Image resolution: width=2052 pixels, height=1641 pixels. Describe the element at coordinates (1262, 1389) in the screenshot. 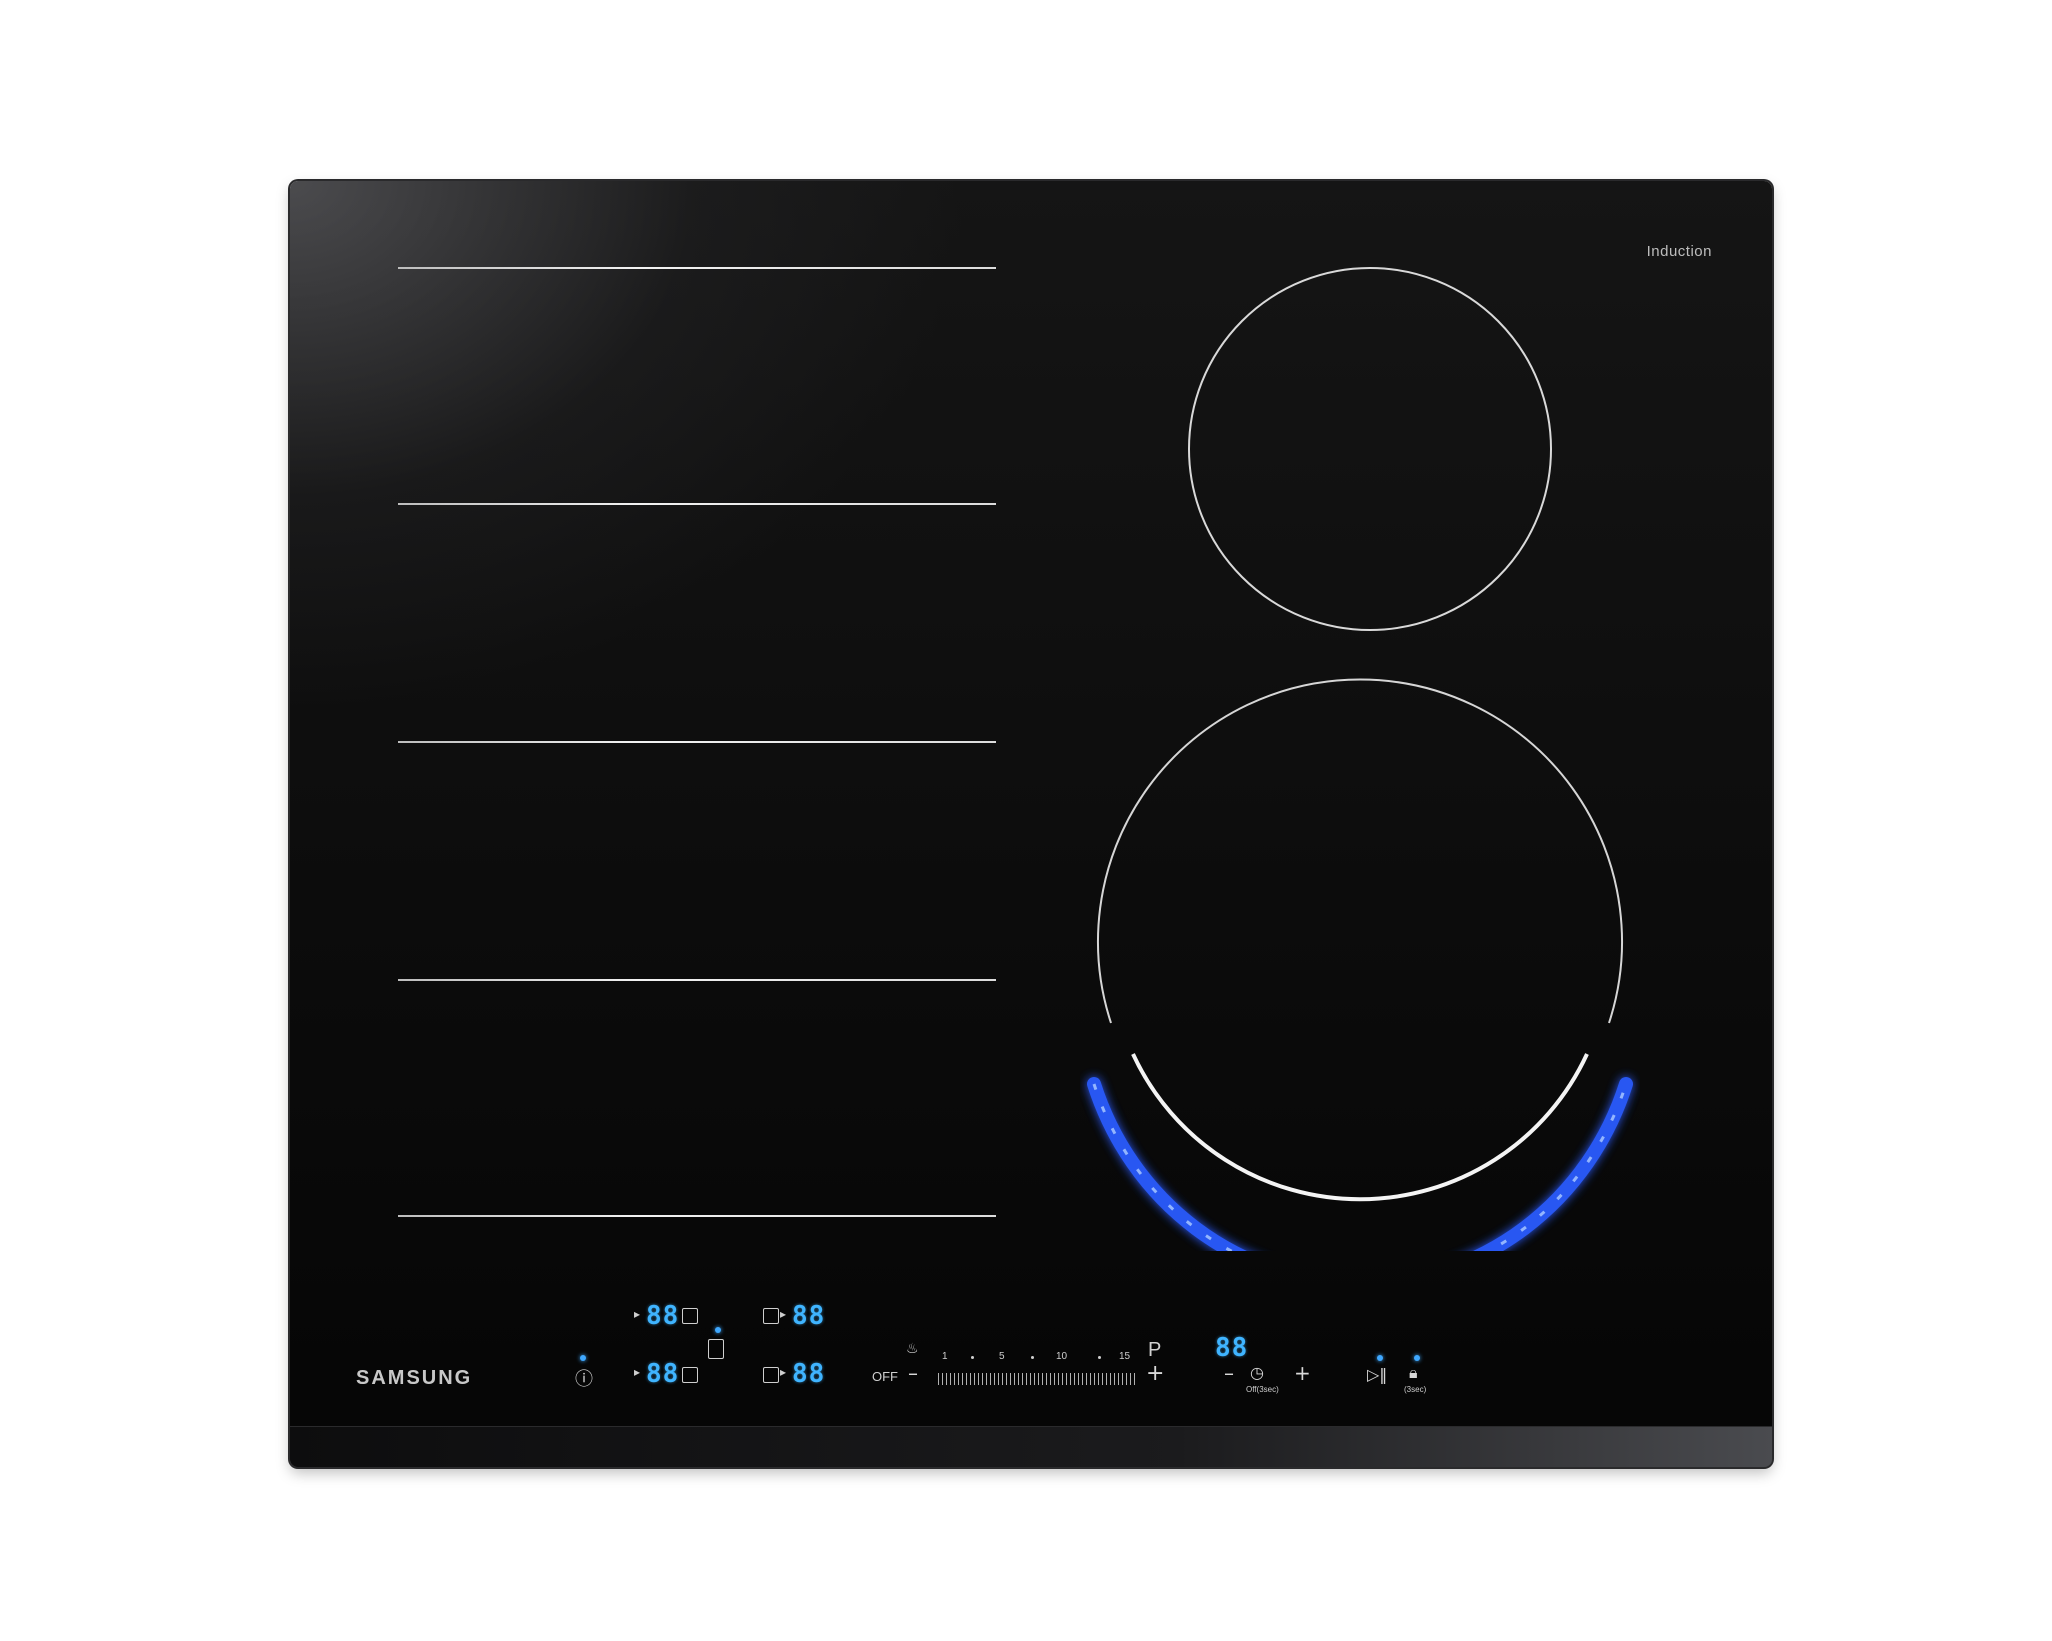

I see `timer-off-label: Off(3sec)` at that location.